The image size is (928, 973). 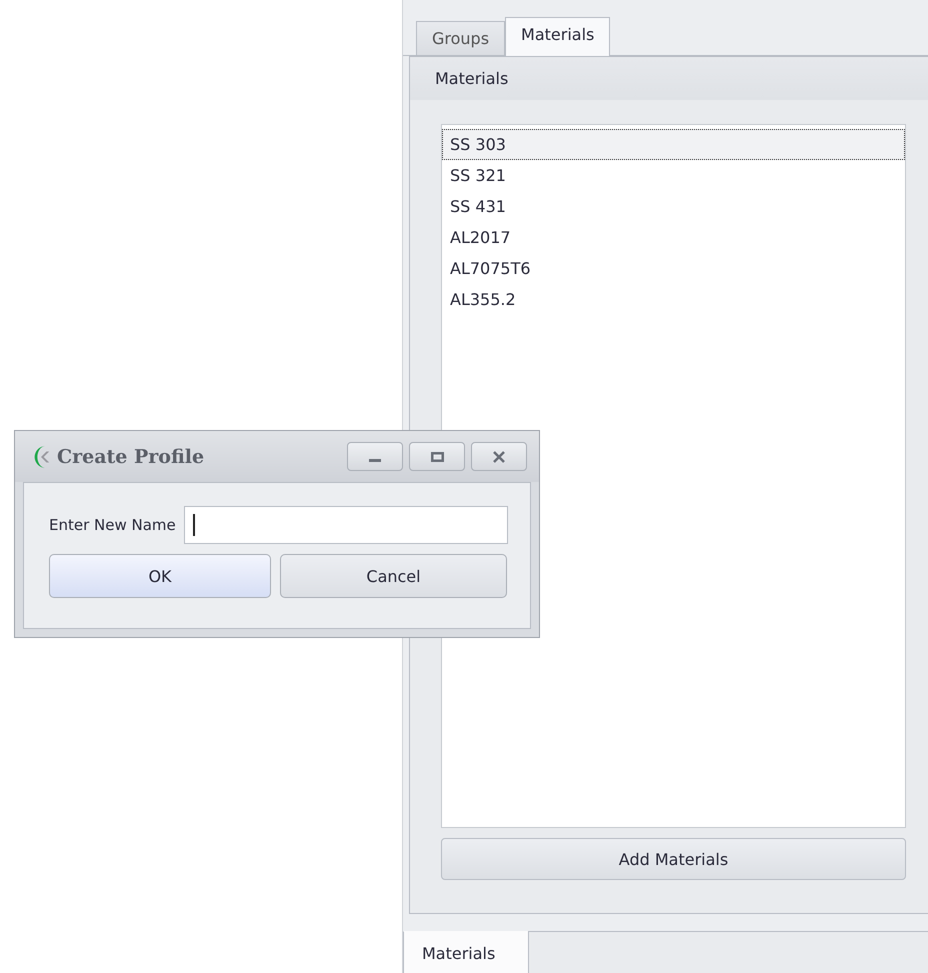 I want to click on tab: Groups, so click(x=461, y=38).